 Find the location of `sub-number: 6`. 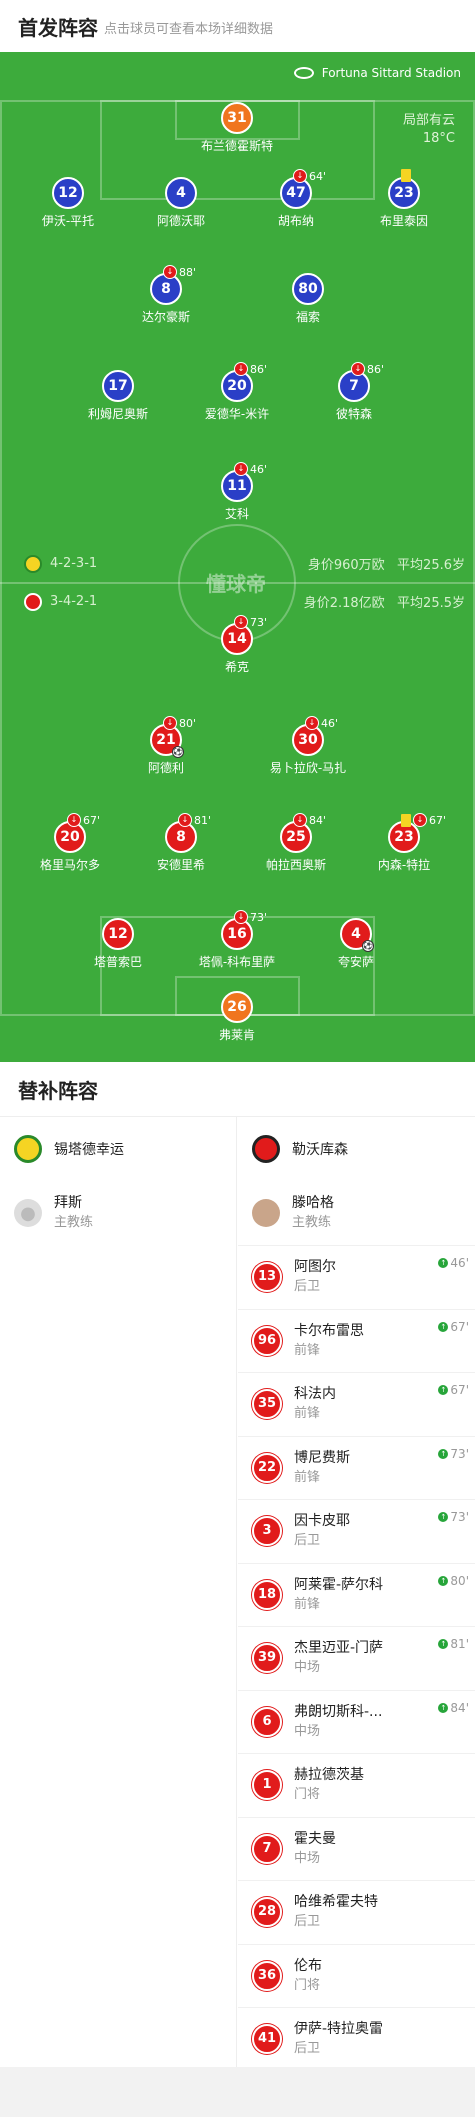

sub-number: 6 is located at coordinates (267, 1721).